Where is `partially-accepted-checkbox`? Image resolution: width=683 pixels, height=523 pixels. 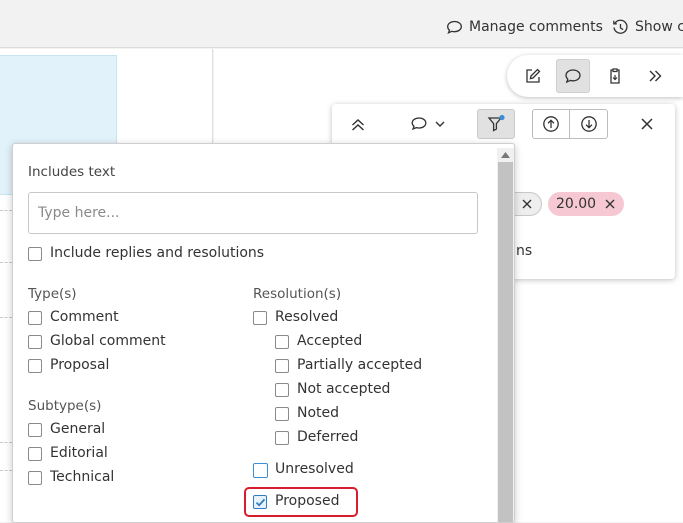 partially-accepted-checkbox is located at coordinates (282, 366).